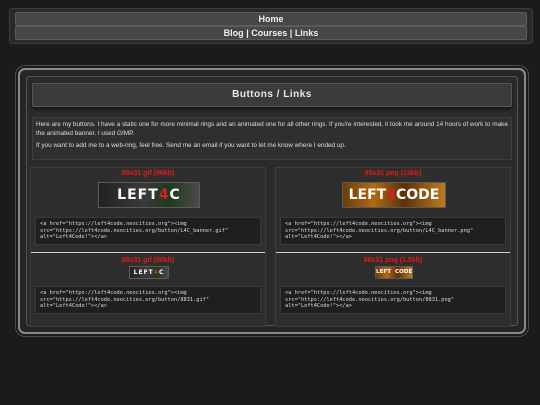 The image size is (540, 405). What do you see at coordinates (393, 260) in the screenshot?
I see `button-caption: 88x31 png (1.5kb)` at bounding box center [393, 260].